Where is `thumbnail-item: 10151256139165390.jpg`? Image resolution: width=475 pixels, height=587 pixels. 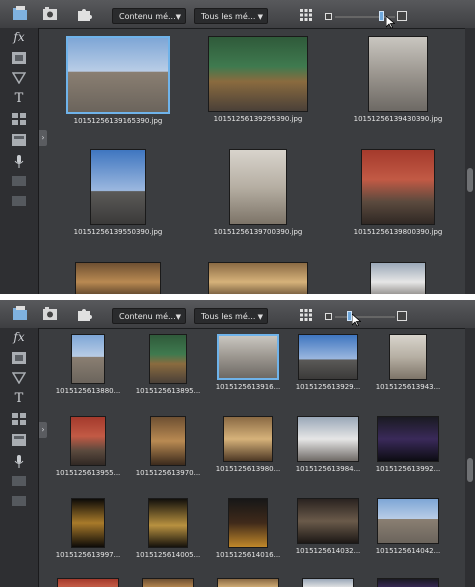
thumbnail-item: 10151256139165390.jpg is located at coordinates (118, 86).